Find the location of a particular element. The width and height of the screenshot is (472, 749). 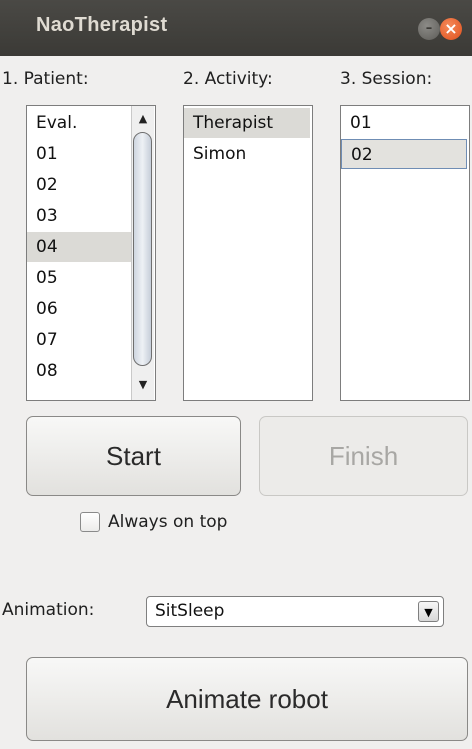

close-icon is located at coordinates (451, 29).